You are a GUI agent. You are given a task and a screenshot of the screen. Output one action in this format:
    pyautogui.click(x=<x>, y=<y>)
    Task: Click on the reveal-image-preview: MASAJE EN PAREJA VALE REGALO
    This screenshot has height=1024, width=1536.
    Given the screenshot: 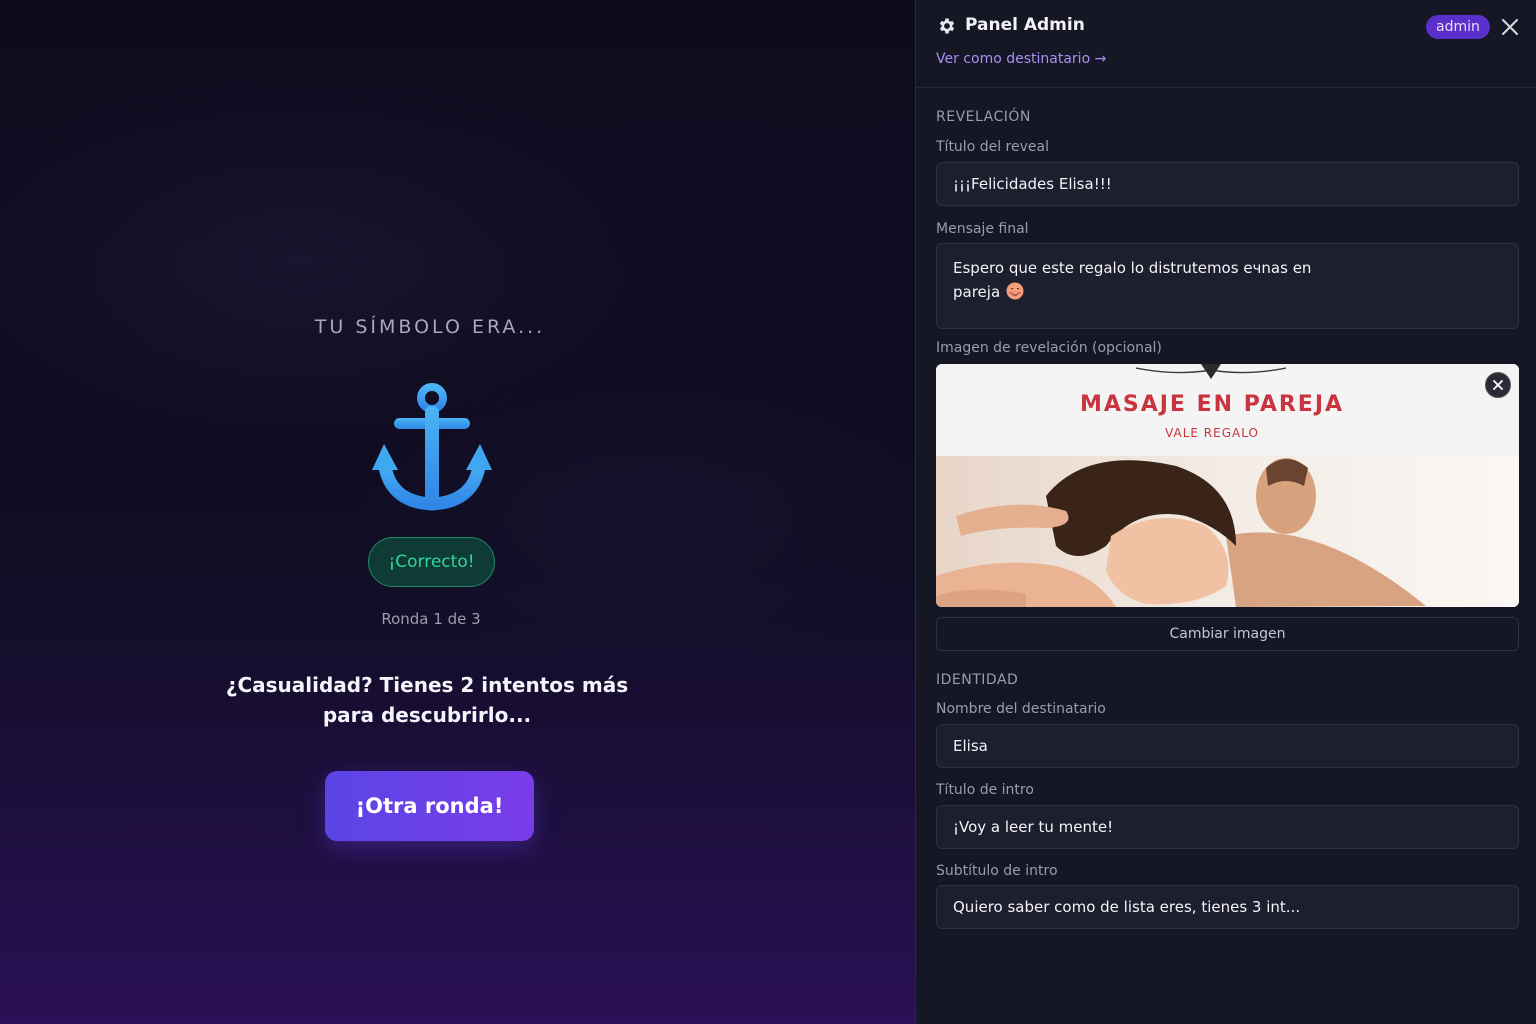 What is the action you would take?
    pyautogui.click(x=1227, y=485)
    